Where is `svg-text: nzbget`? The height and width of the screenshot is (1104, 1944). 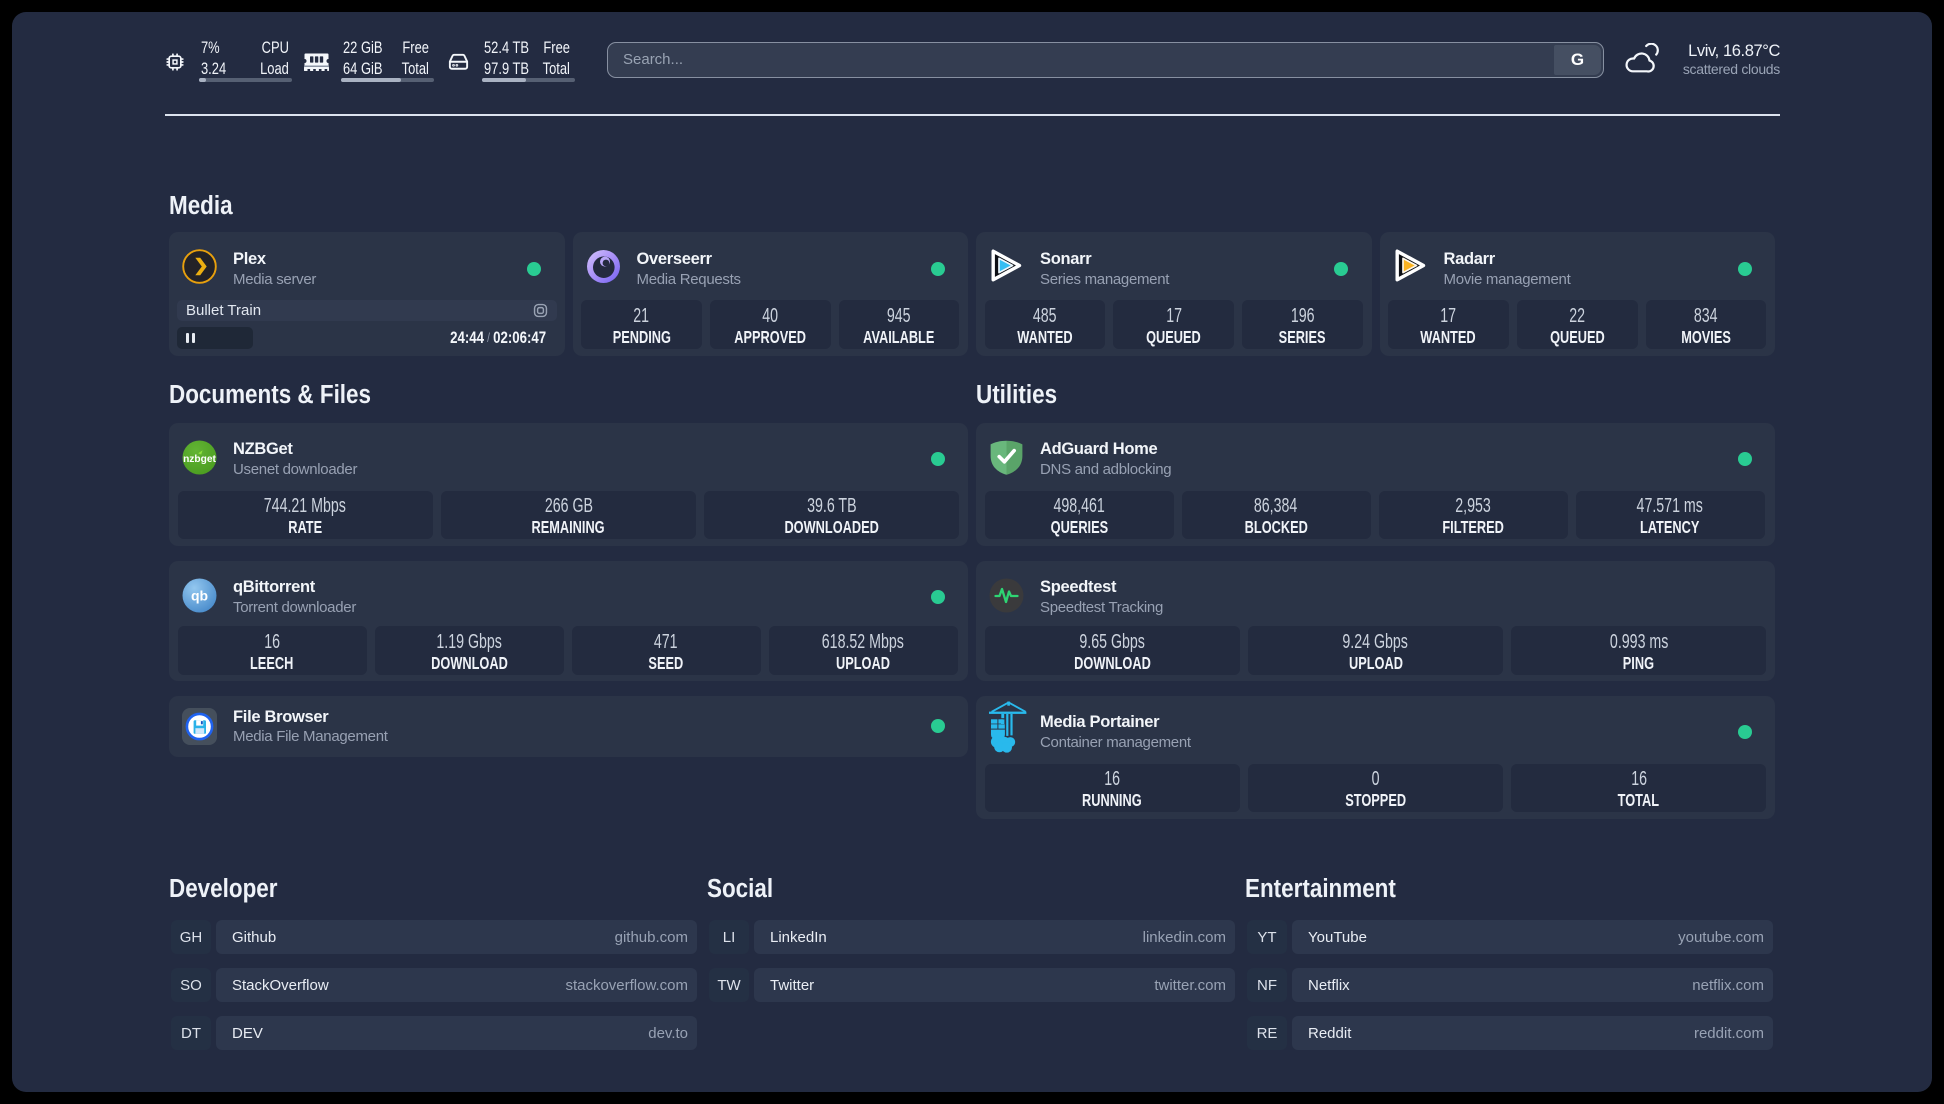
svg-text: nzbget is located at coordinates (199, 458).